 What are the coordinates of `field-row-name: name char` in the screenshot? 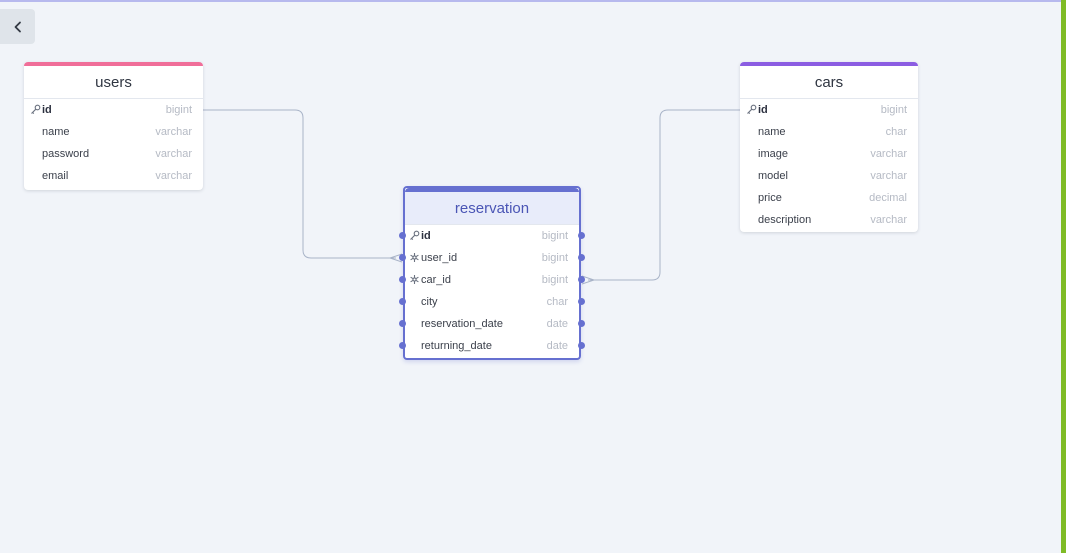 It's located at (829, 132).